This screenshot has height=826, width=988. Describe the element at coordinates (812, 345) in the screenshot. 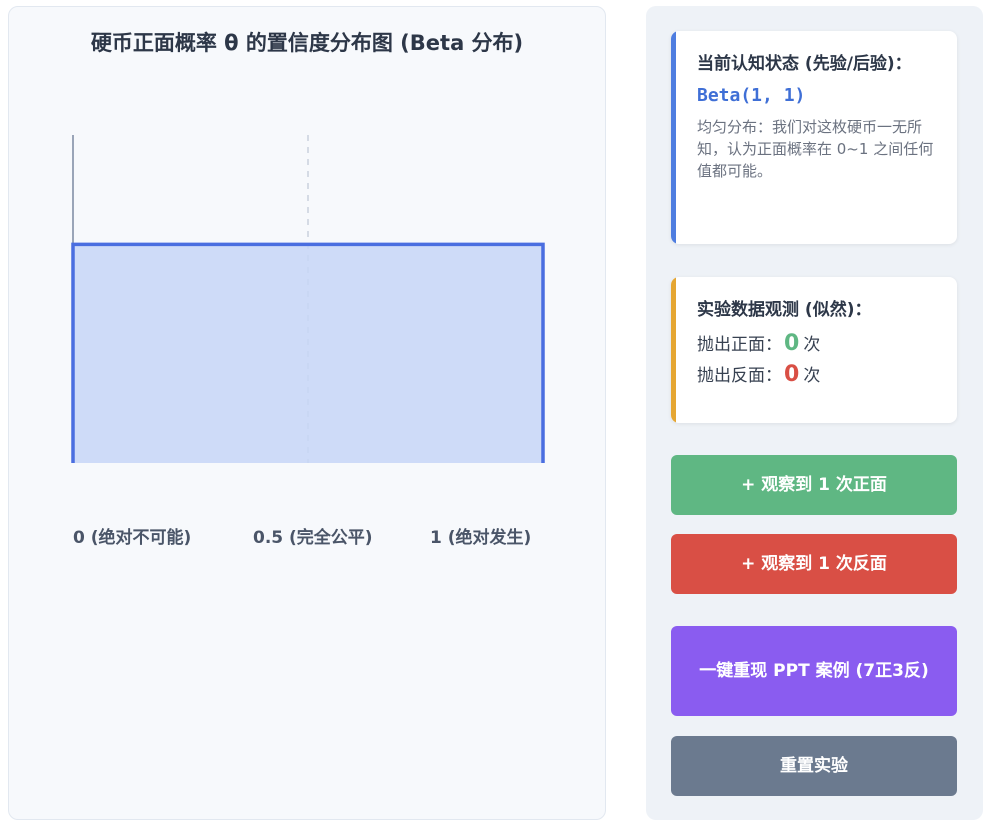

I see `heads-unit: 次` at that location.